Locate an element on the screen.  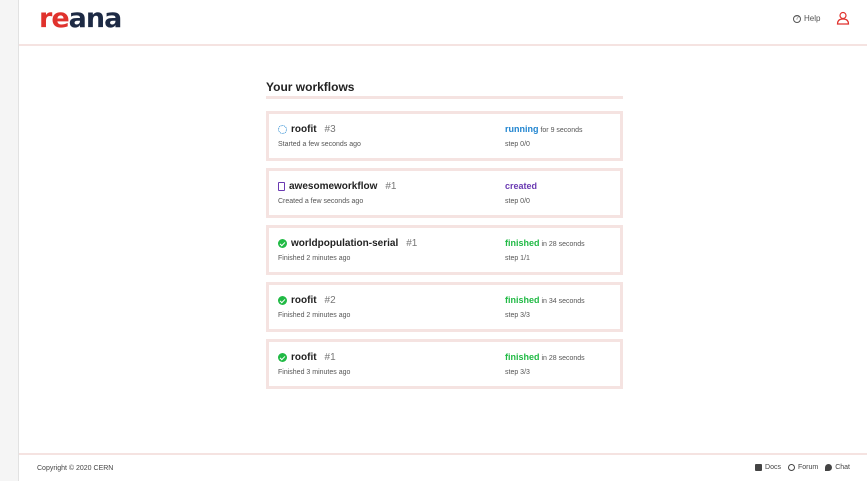
workflow-status: running is located at coordinates (522, 129).